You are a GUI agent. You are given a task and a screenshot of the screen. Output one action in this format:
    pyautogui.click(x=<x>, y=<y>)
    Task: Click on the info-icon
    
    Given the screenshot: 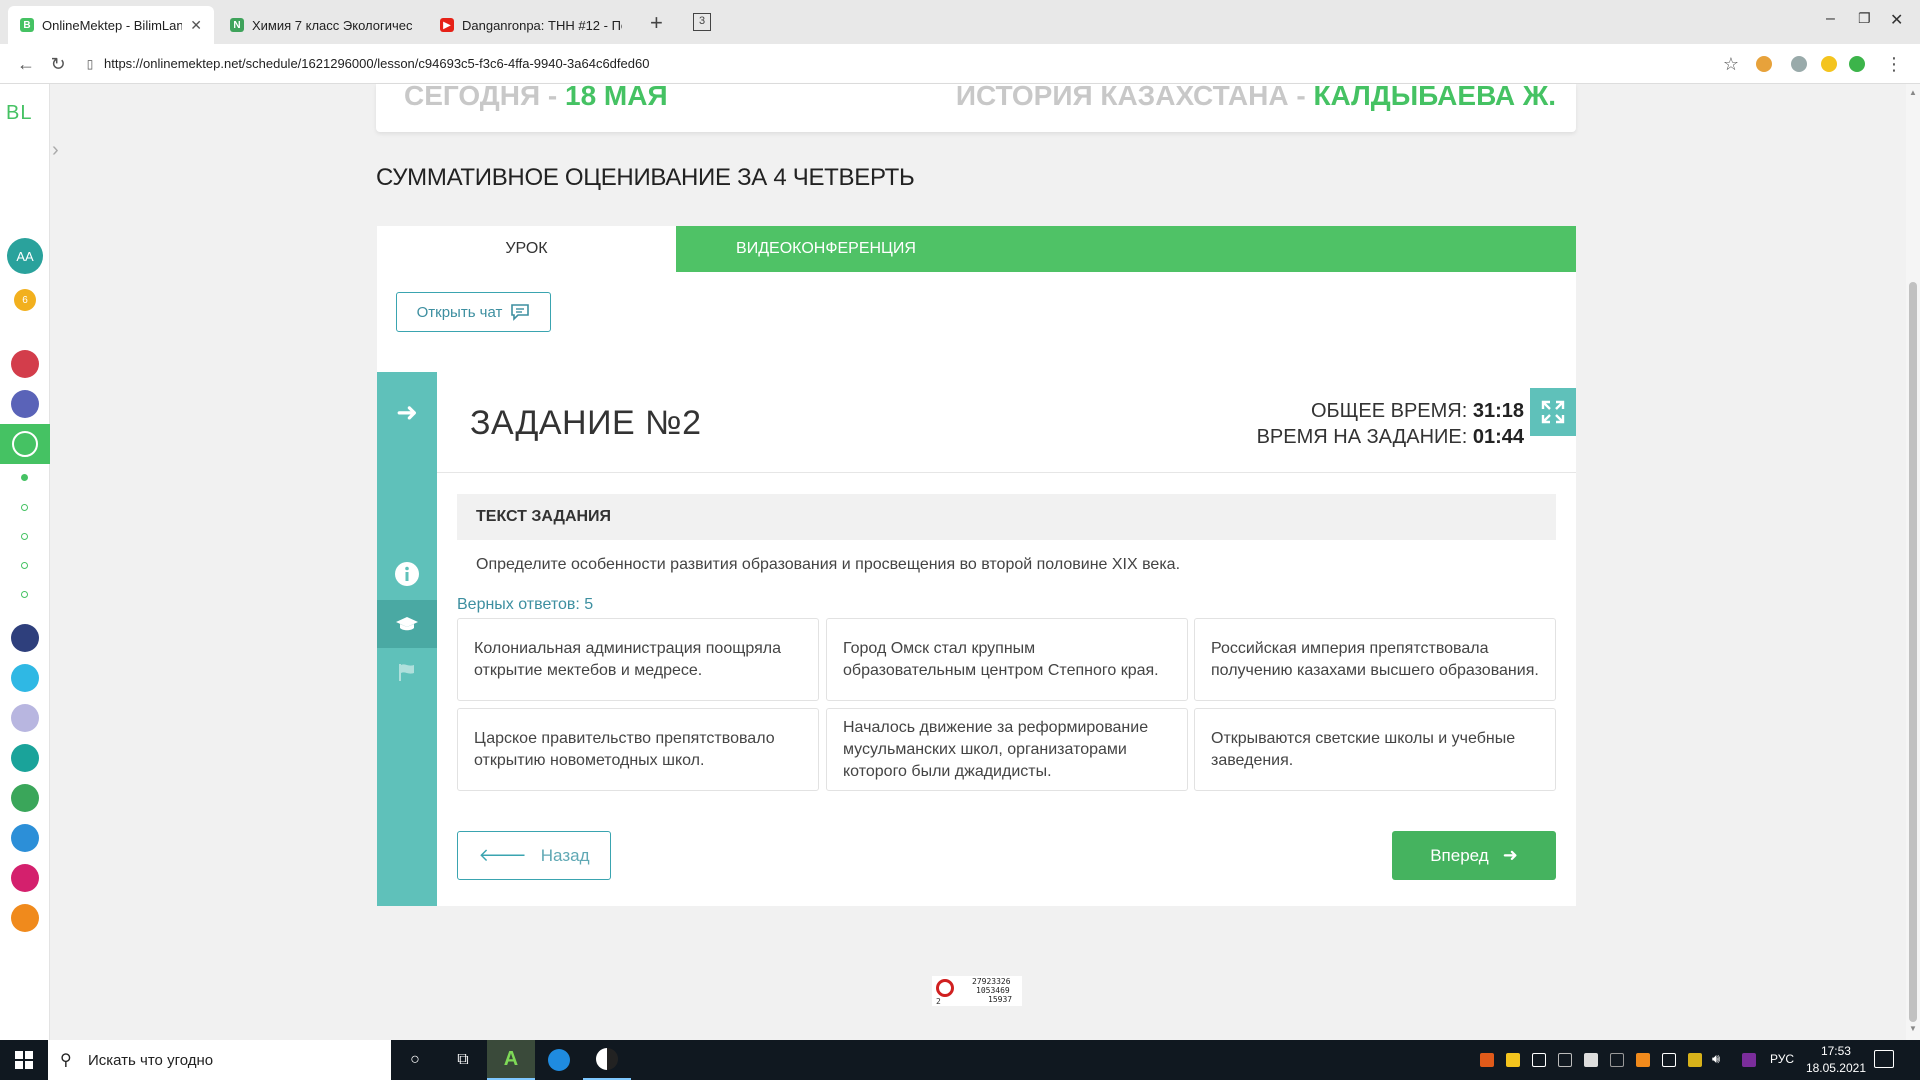 What is the action you would take?
    pyautogui.click(x=407, y=574)
    